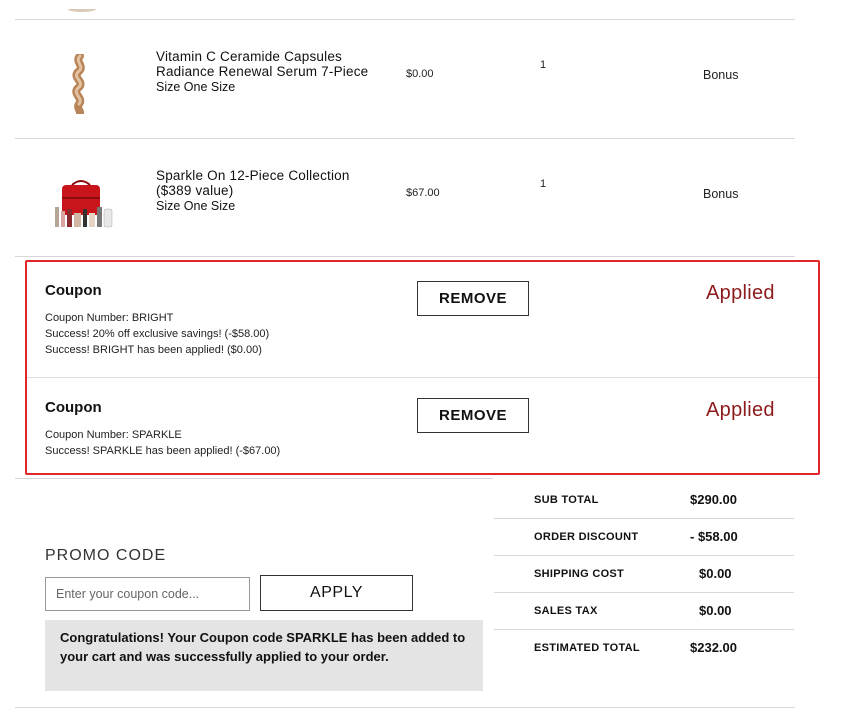  What do you see at coordinates (422, 377) in the screenshot?
I see `coupon-divider` at bounding box center [422, 377].